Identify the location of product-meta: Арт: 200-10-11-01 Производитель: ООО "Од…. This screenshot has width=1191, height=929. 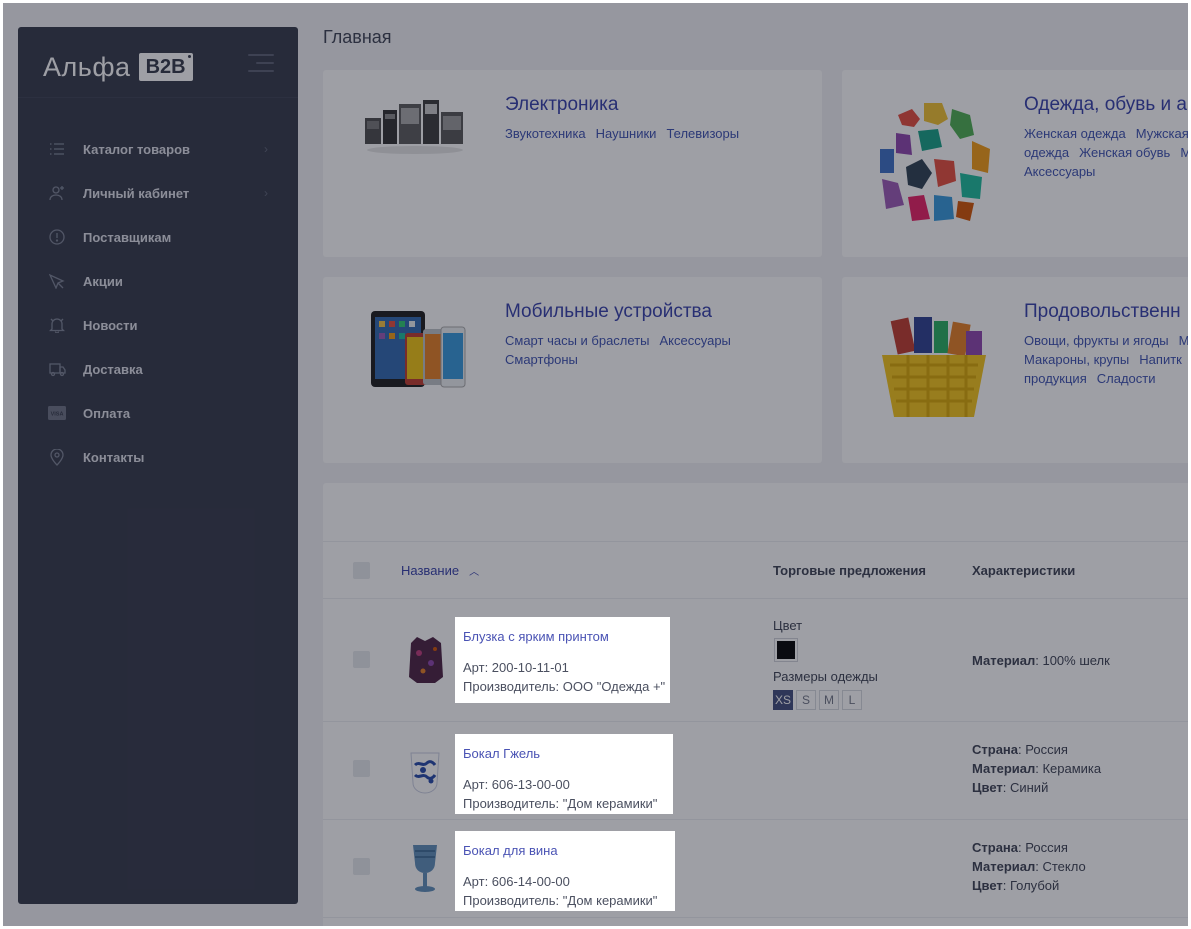
(564, 677).